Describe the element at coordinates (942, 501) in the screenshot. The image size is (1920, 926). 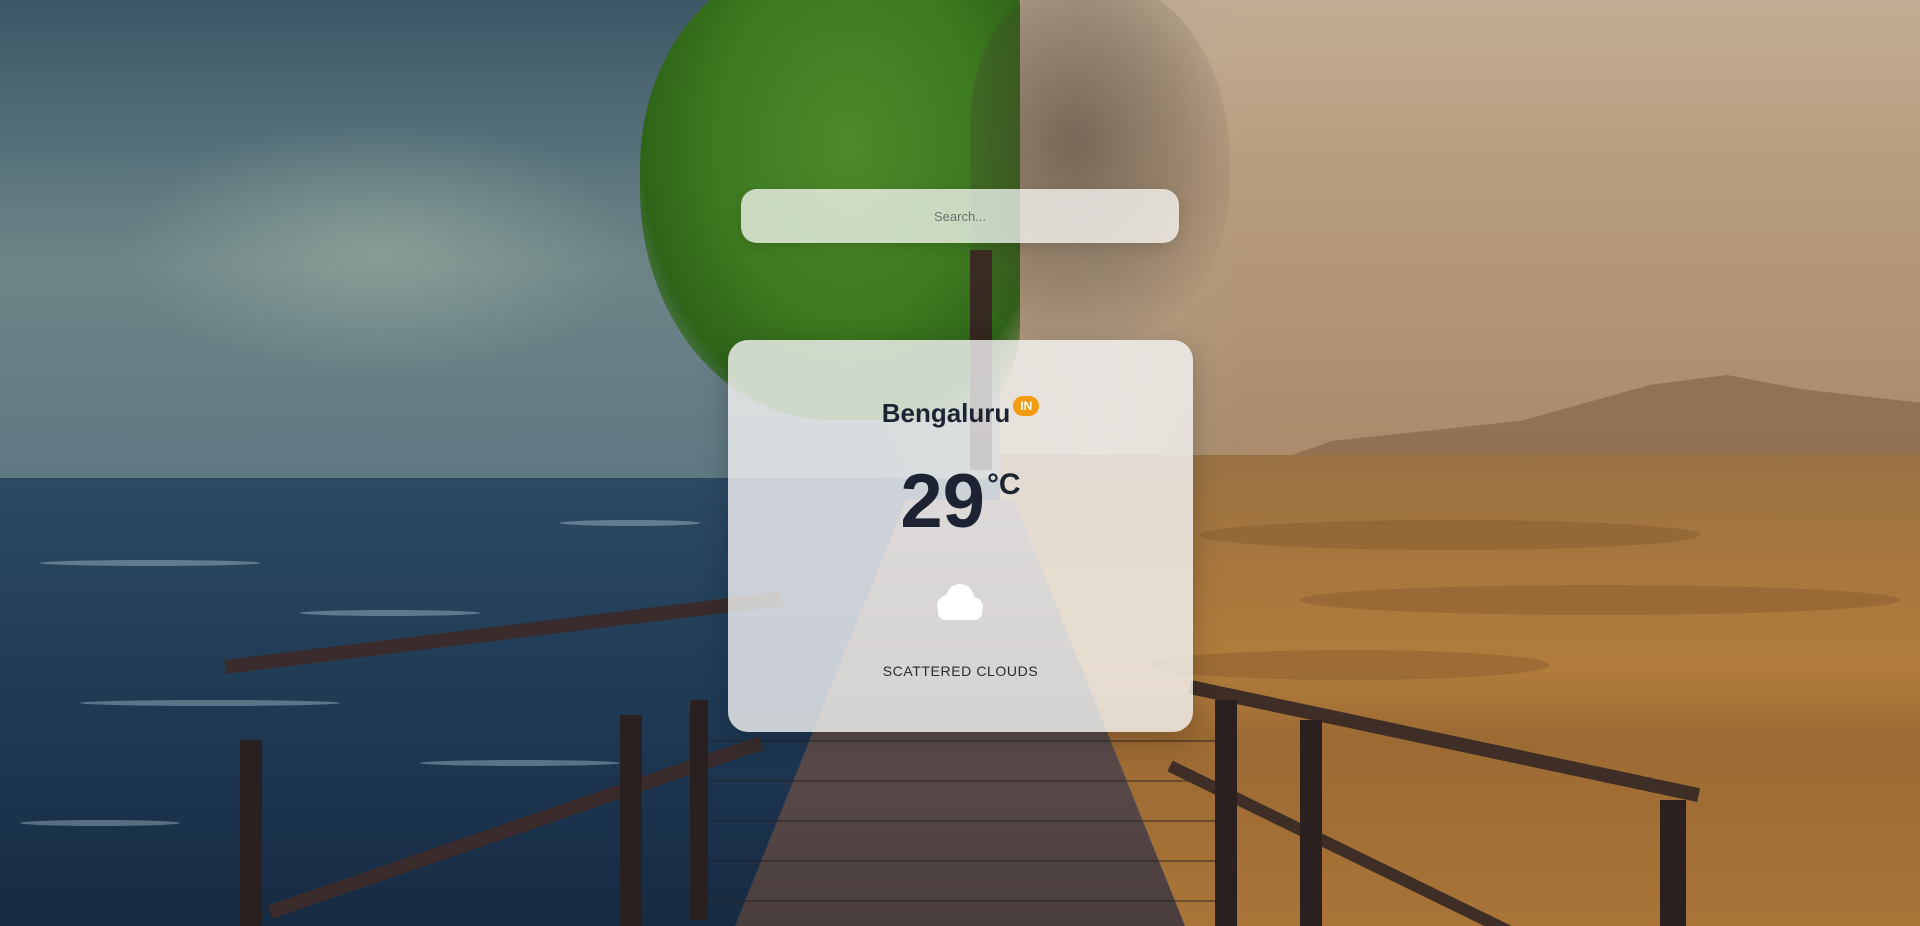
I see `temperature-value: 29` at that location.